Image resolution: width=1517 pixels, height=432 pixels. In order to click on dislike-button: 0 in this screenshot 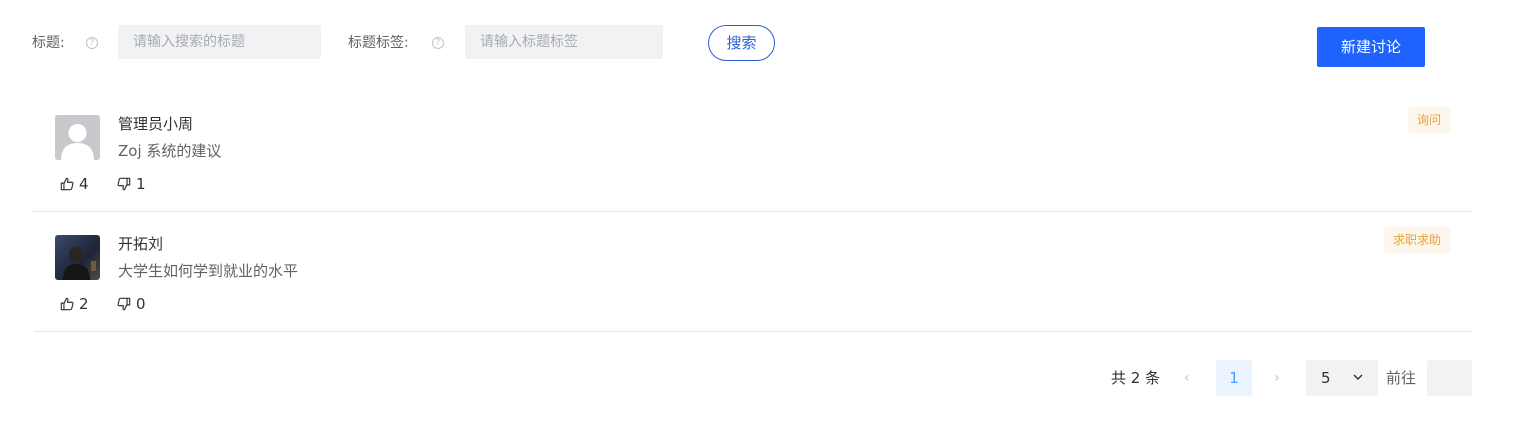, I will do `click(131, 304)`.